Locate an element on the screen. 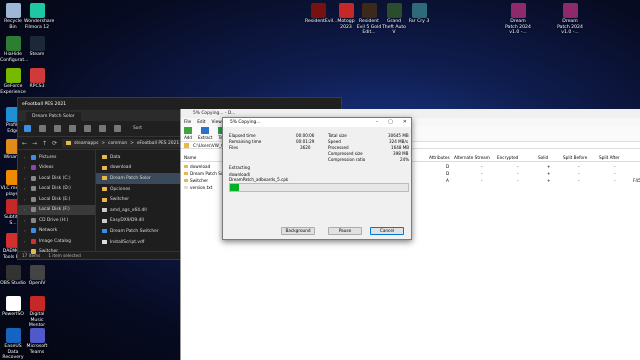  nav-item: › CD Drive (H:) is located at coordinates (56, 220).